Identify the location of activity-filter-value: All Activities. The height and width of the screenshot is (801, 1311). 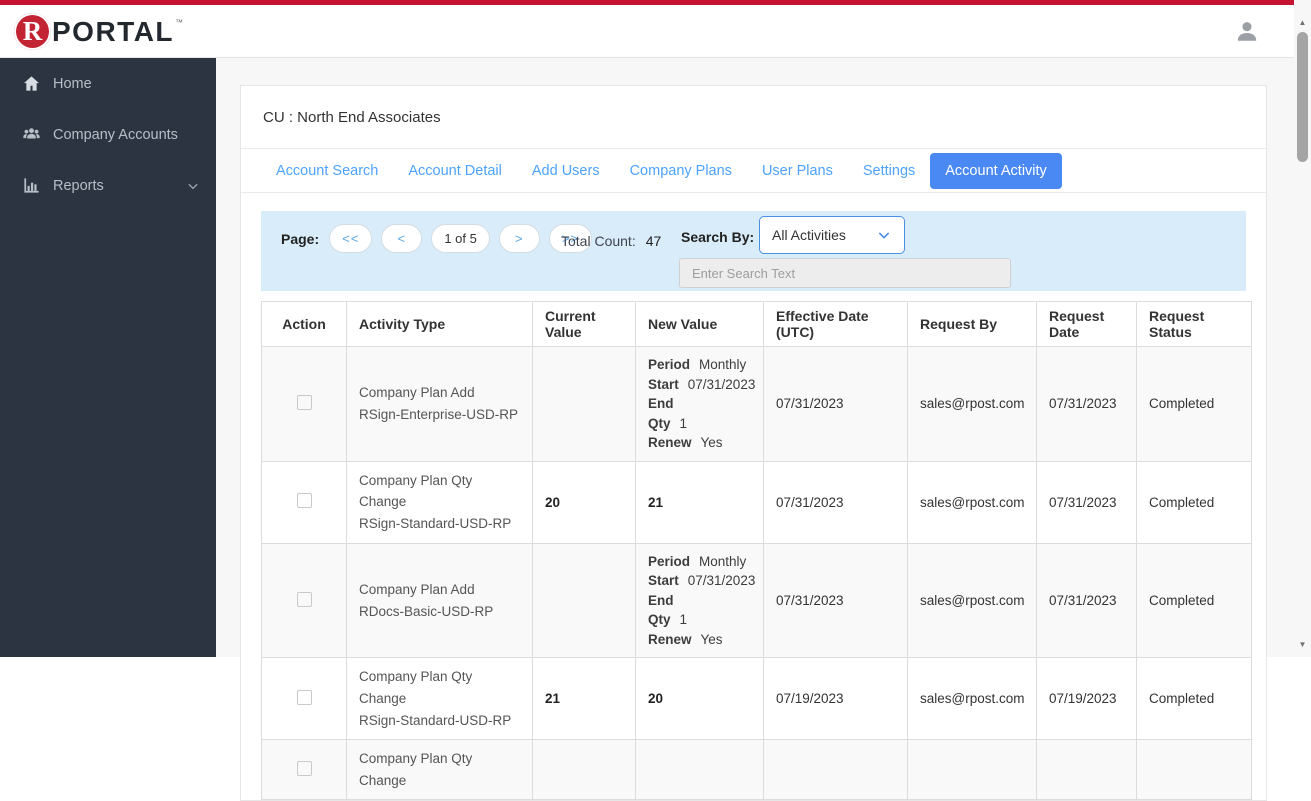
(809, 235).